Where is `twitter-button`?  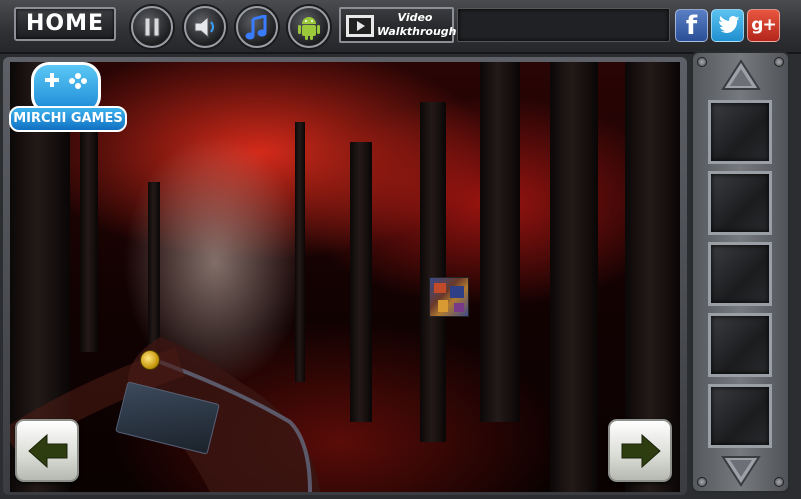 twitter-button is located at coordinates (727, 25).